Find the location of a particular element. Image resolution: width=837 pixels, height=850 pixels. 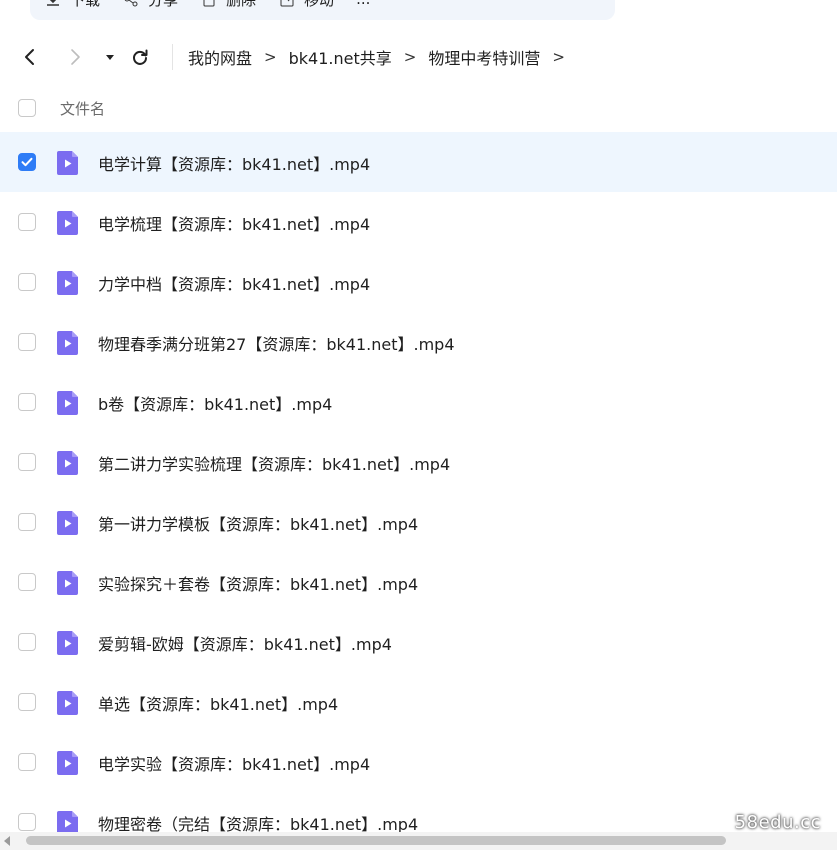

file-row: 力学中档【资源库：bk41.net】.mp4 is located at coordinates (418, 282).